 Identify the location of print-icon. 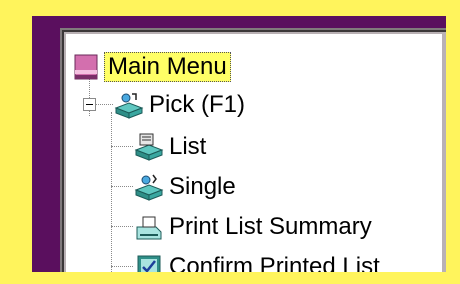
(149, 227).